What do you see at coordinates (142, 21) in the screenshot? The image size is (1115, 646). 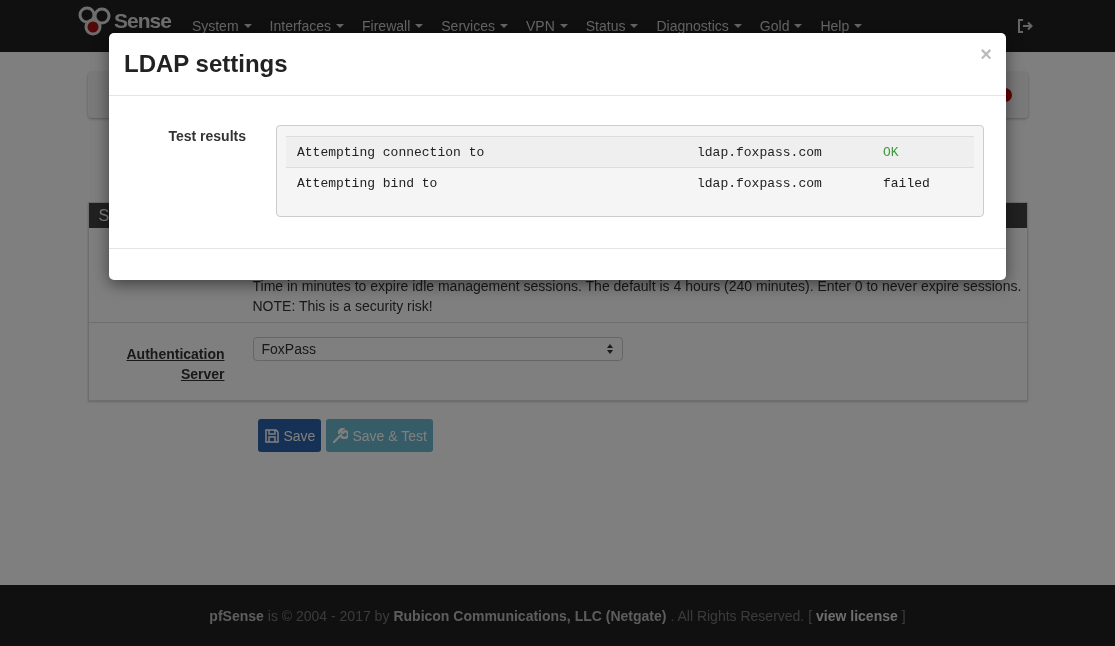 I see `logo-text: Sense` at bounding box center [142, 21].